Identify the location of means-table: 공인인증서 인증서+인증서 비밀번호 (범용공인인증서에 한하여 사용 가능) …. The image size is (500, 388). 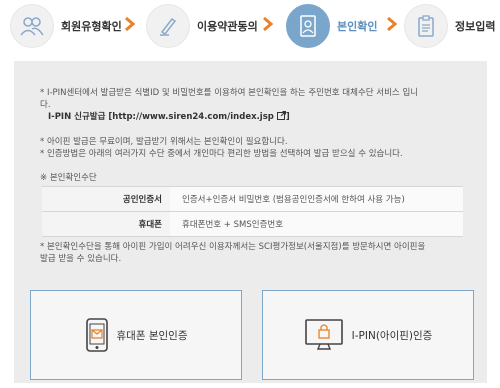
(252, 211).